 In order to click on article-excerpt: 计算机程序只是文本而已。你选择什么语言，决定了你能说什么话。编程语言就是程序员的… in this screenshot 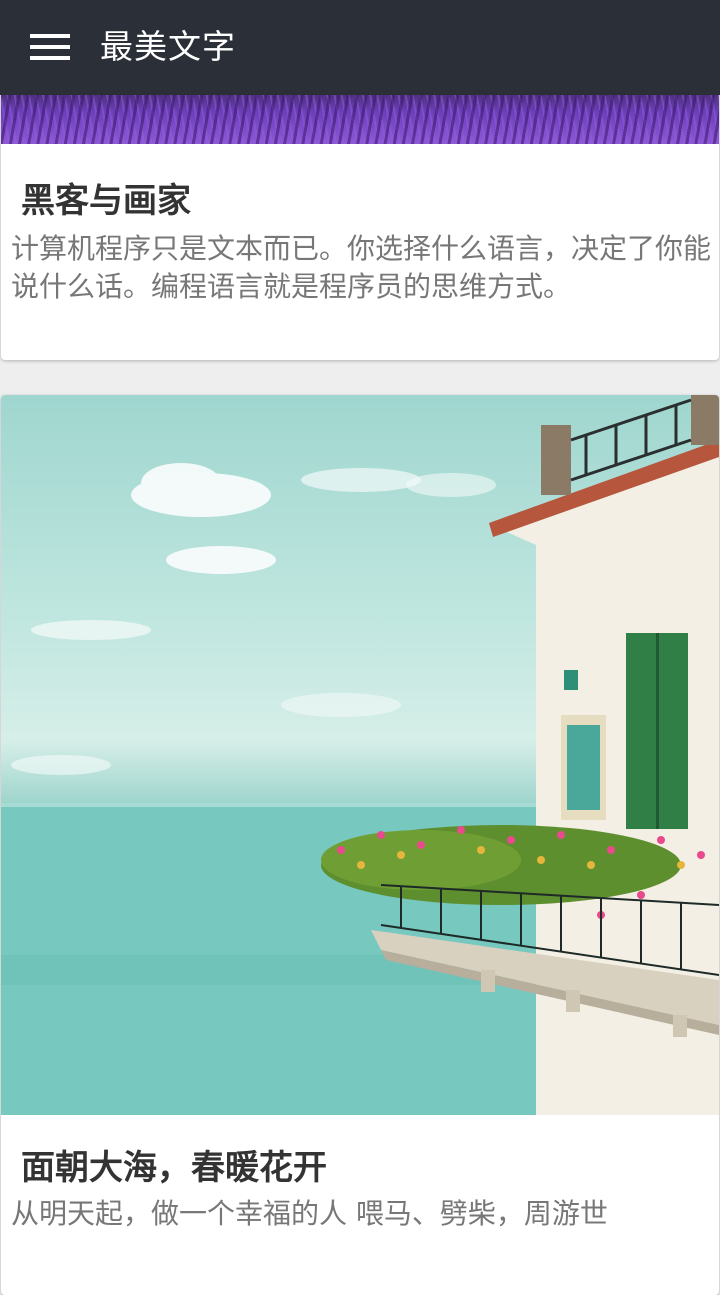, I will do `click(361, 267)`.